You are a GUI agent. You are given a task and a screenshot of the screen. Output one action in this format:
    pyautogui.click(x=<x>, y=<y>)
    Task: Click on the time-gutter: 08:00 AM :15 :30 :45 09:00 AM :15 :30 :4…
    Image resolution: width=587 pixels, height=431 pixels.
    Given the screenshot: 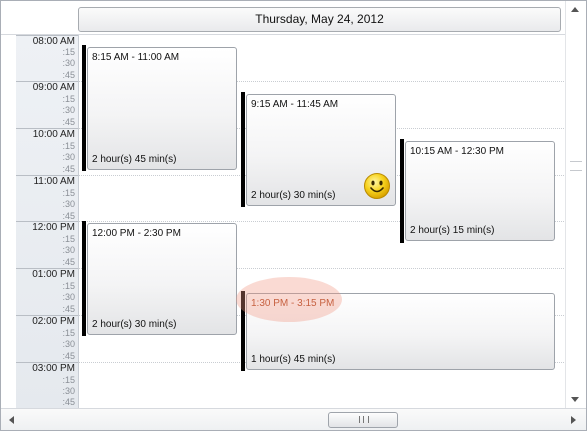 What is the action you would take?
    pyautogui.click(x=40, y=221)
    